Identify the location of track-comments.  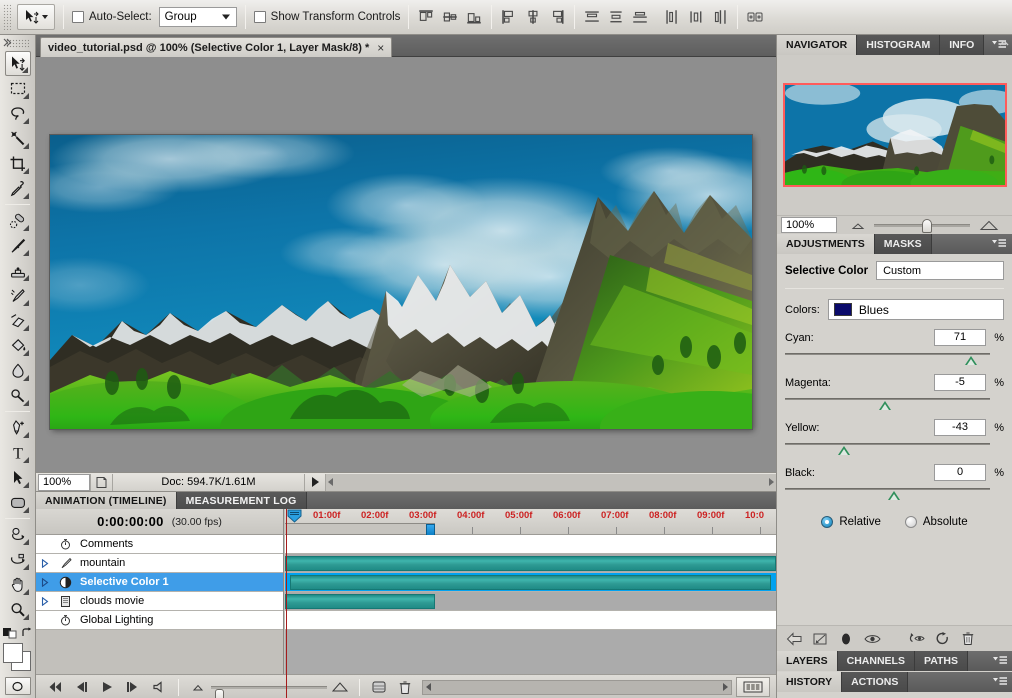
(530, 544).